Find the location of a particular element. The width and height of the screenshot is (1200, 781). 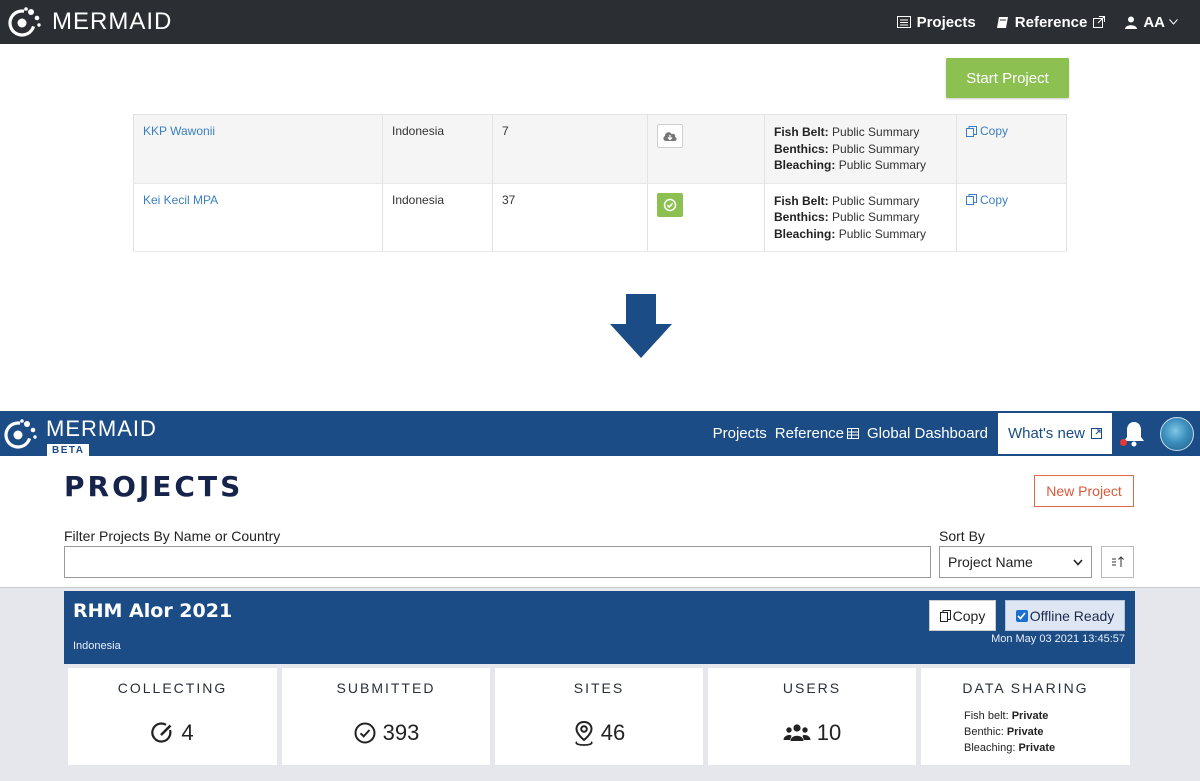

count-cell: 7 is located at coordinates (570, 149).